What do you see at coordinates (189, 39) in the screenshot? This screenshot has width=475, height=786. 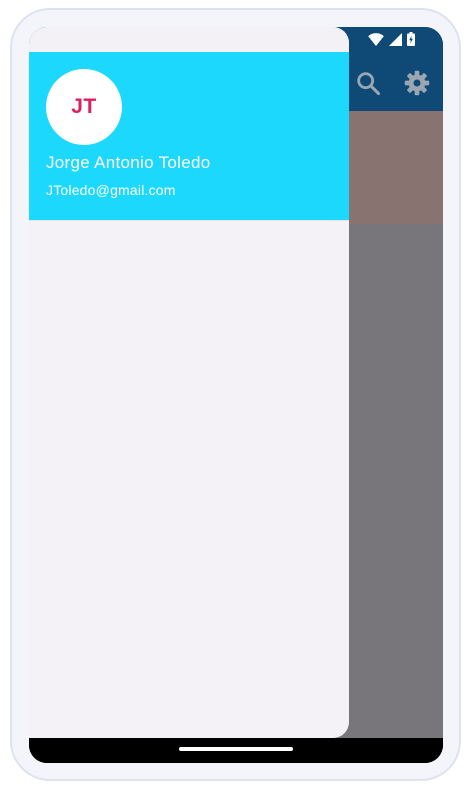 I see `drawer-status-bar` at bounding box center [189, 39].